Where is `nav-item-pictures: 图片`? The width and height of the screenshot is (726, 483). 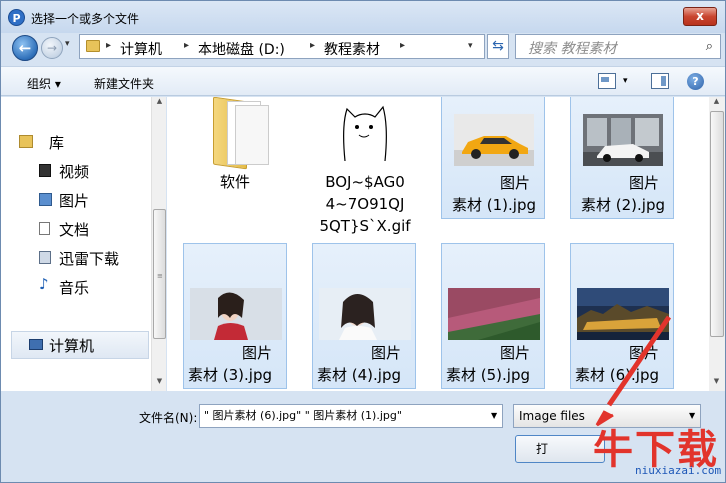
nav-item-pictures: 图片 is located at coordinates (74, 200).